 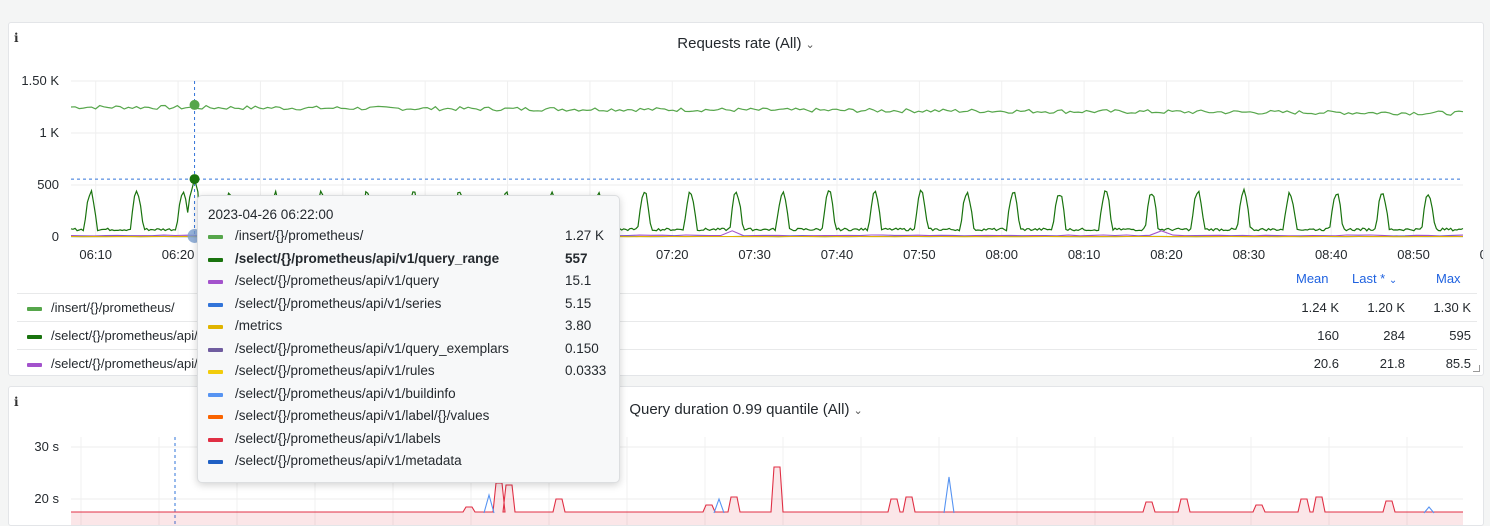 What do you see at coordinates (1441, 335) in the screenshot?
I see `legend-value-max: 595` at bounding box center [1441, 335].